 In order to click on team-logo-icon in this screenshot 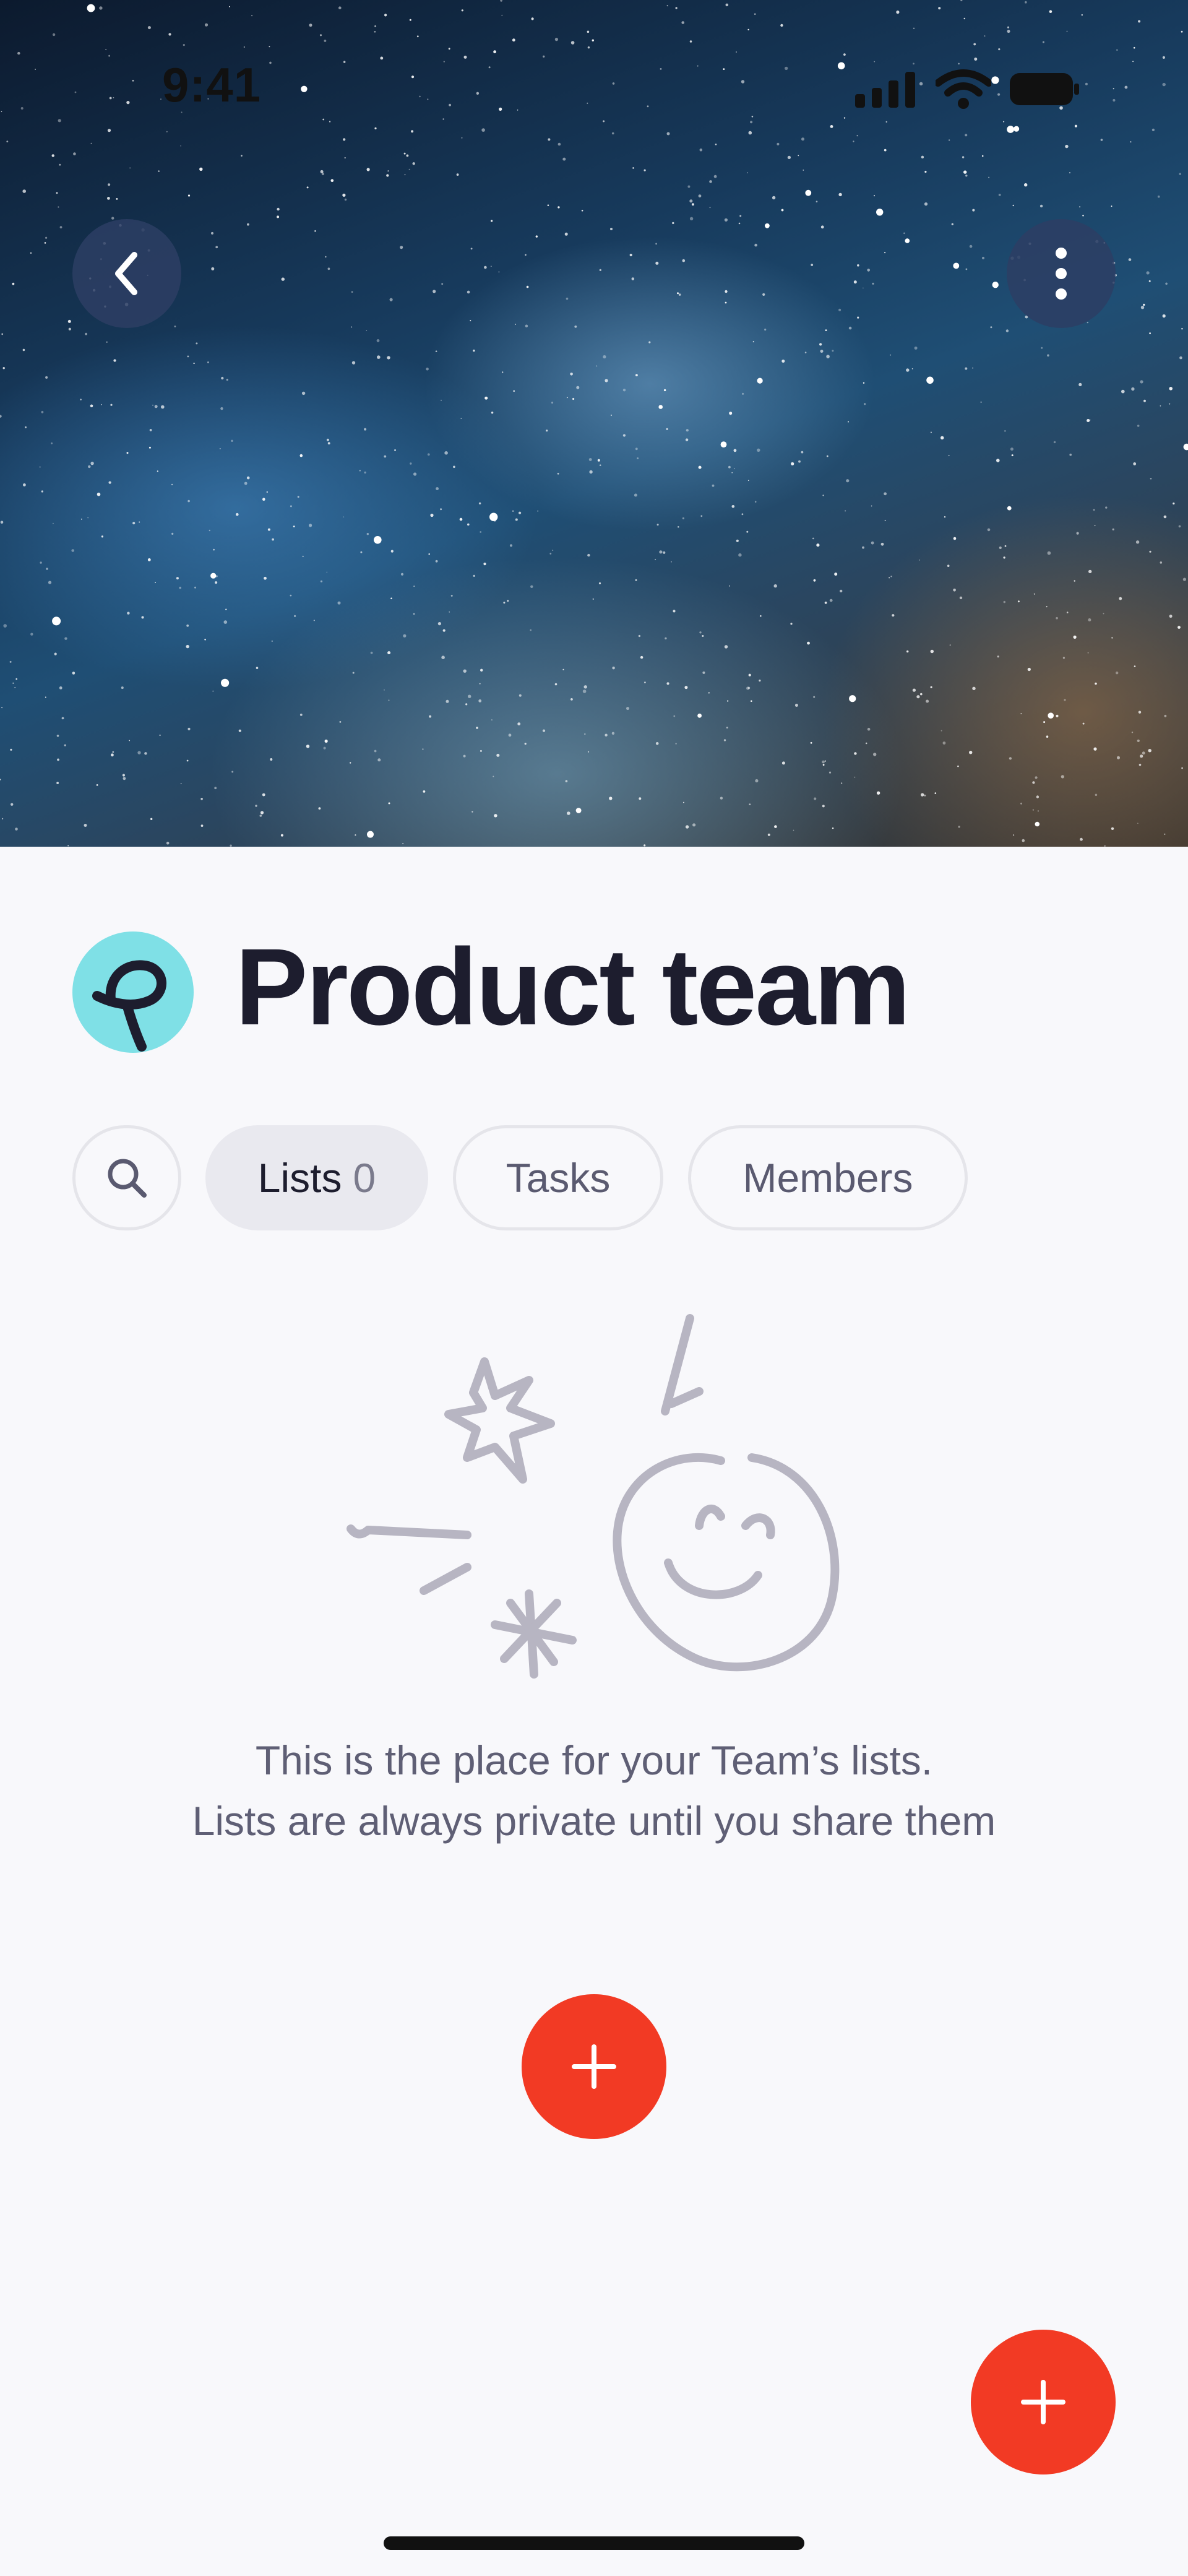, I will do `click(129, 1006)`.